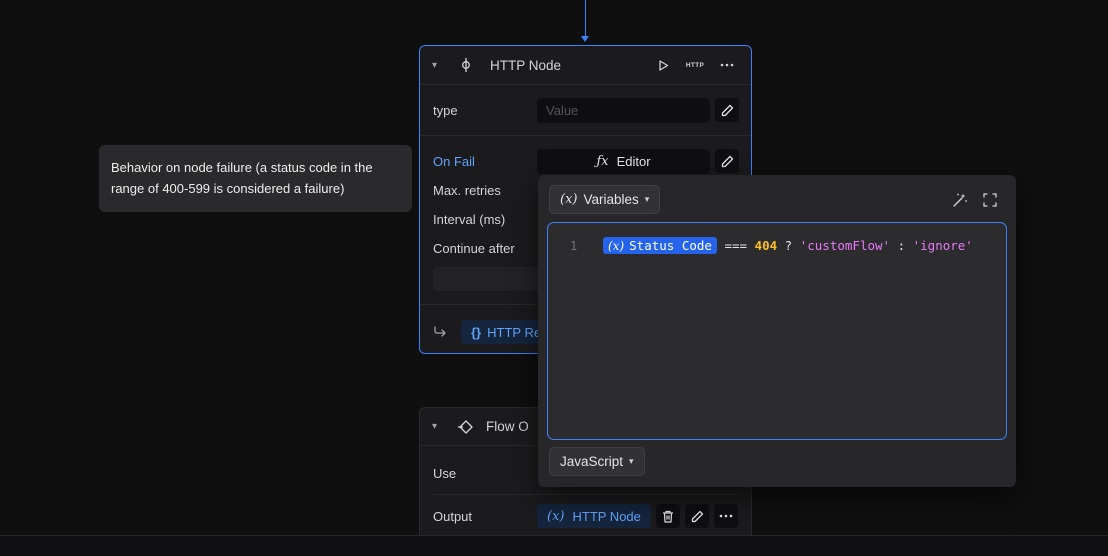 Image resolution: width=1108 pixels, height=556 pixels. Describe the element at coordinates (466, 427) in the screenshot. I see `flow-icon` at that location.